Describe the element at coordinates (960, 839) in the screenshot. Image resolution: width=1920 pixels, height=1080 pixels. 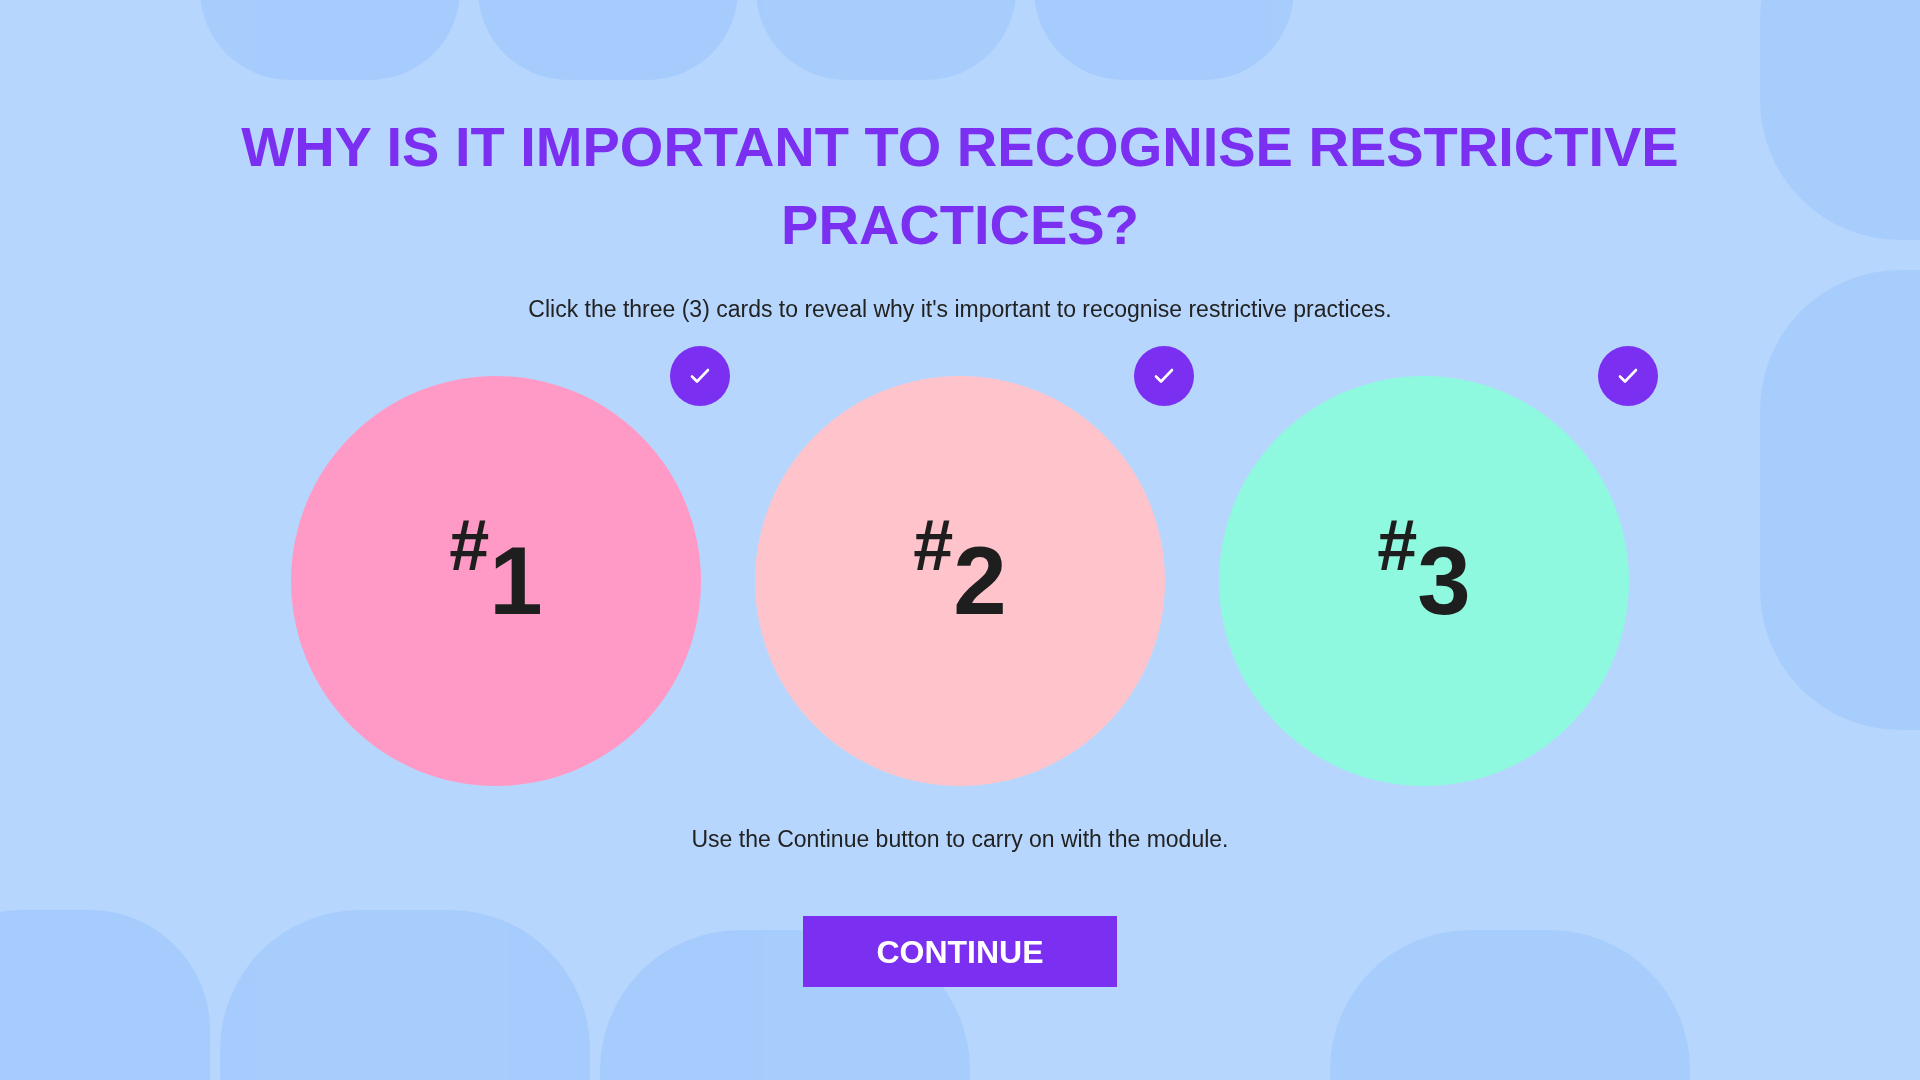
I see `continue-hint: Use the Continue button to carry on with the module.` at that location.